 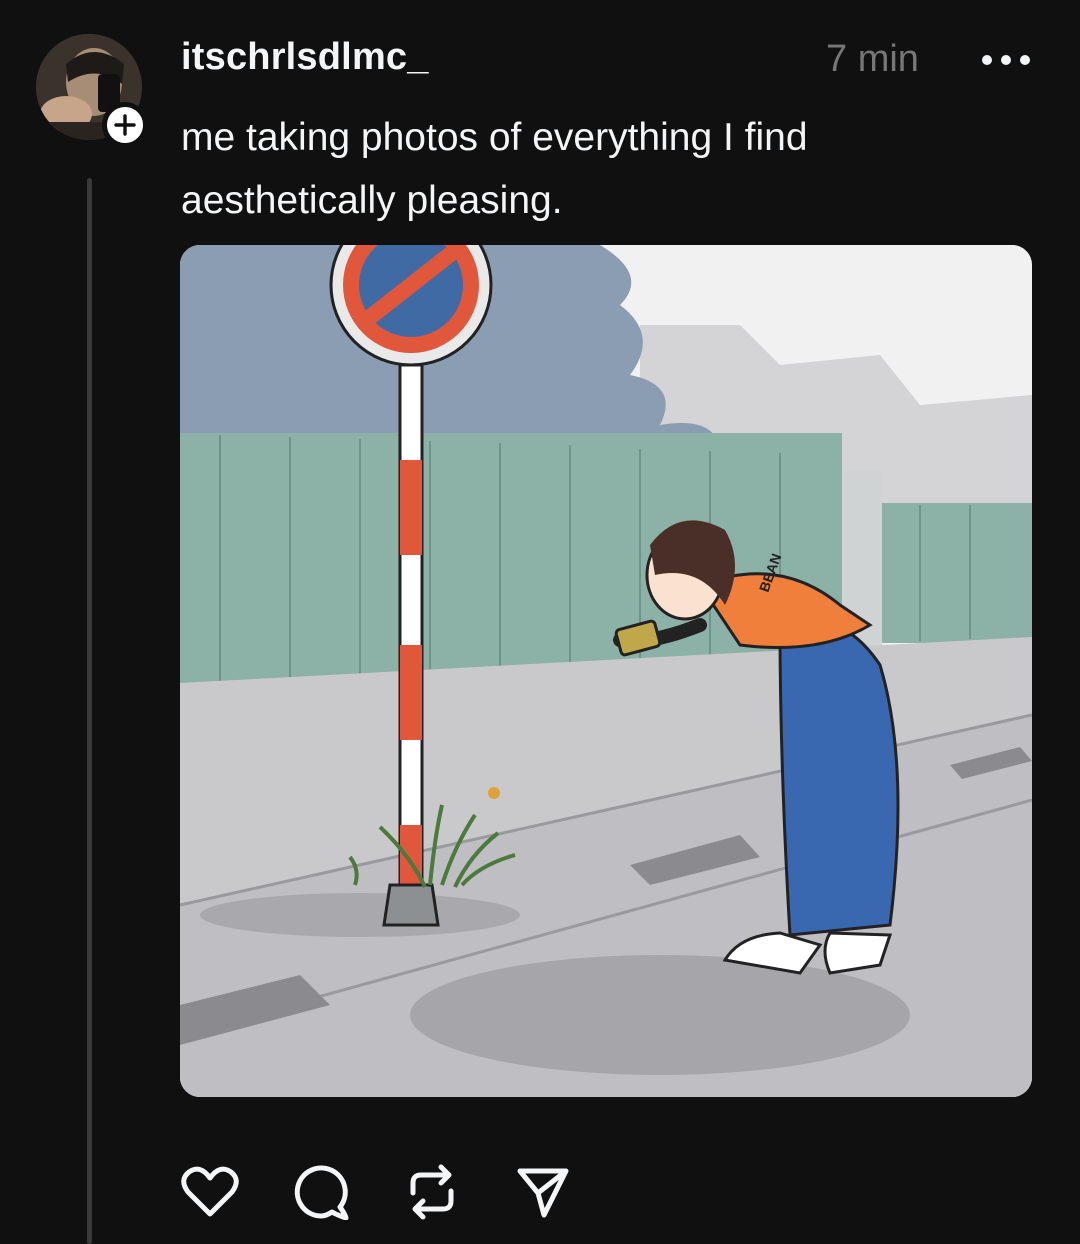 I want to click on action-bar, so click(x=402, y=1192).